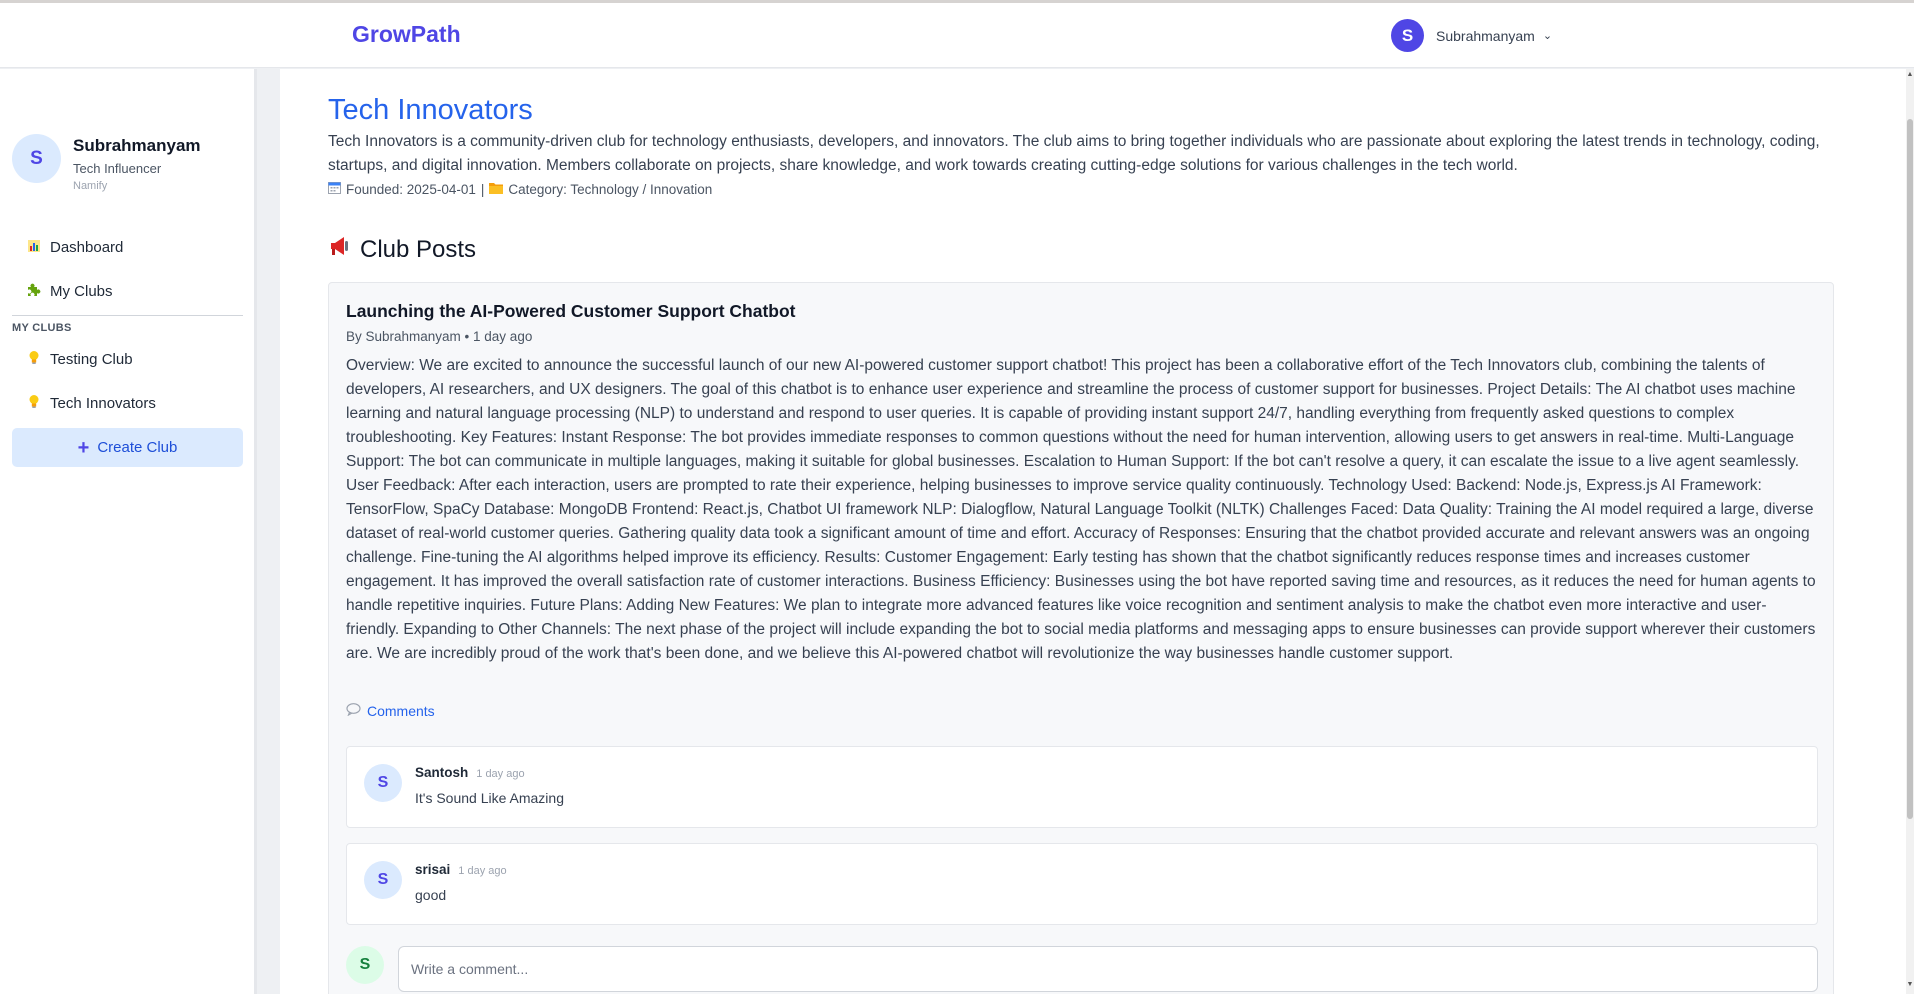 This screenshot has height=994, width=1914. I want to click on user-menu: S Subrahmanyam ⌄, so click(1471, 35).